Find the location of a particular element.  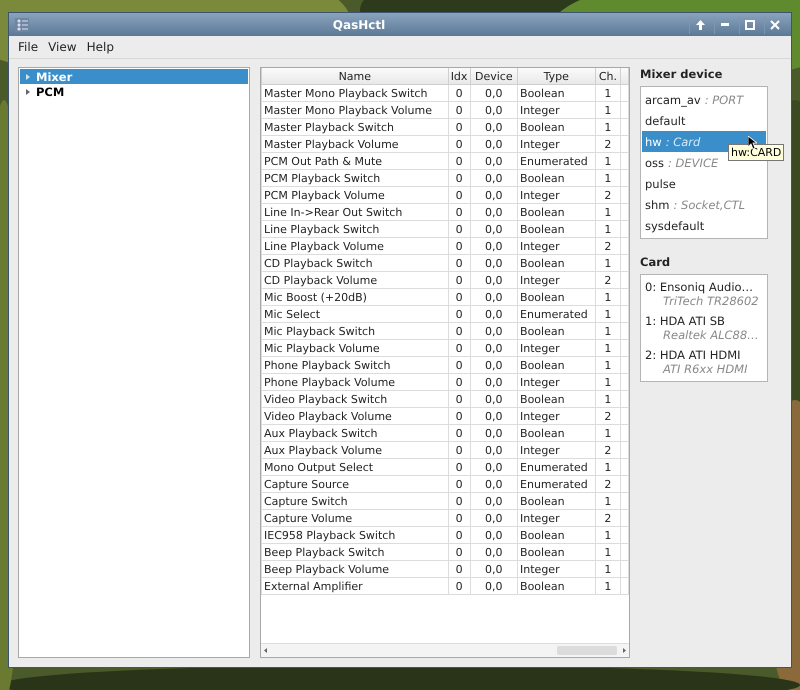

card-description: TriTech TR28602 is located at coordinates (711, 301).